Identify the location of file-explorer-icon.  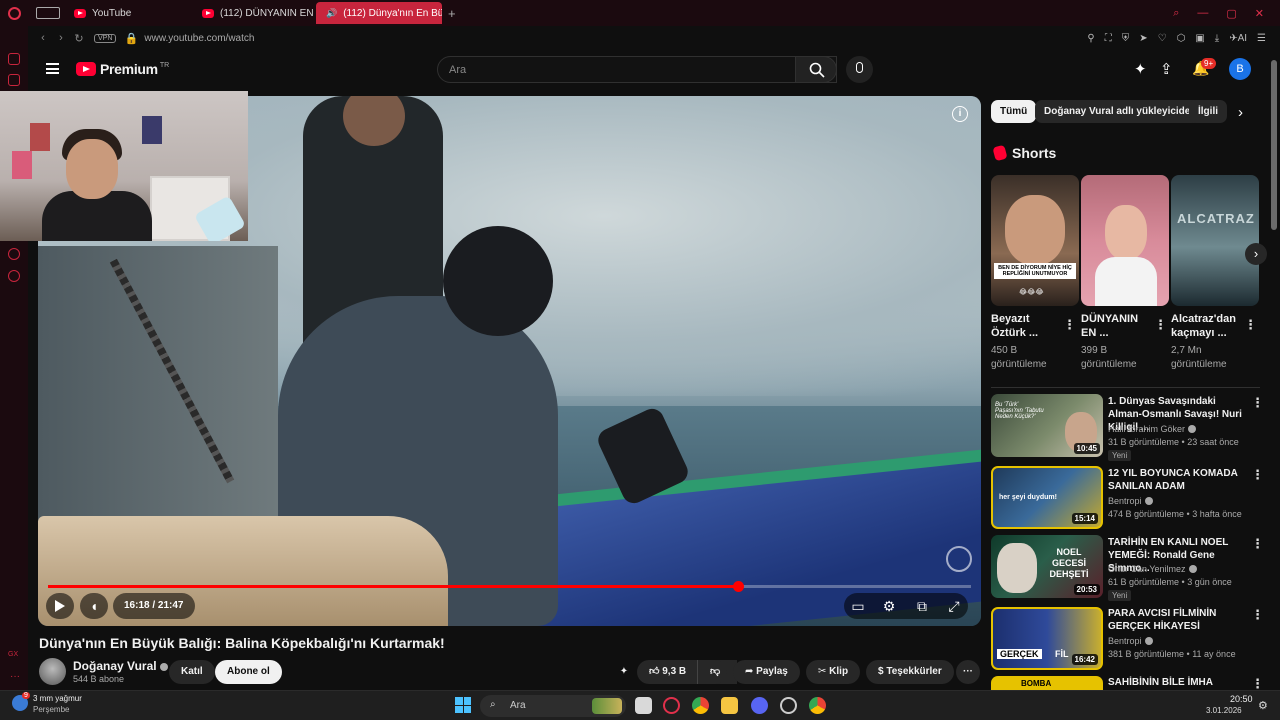
(729, 705).